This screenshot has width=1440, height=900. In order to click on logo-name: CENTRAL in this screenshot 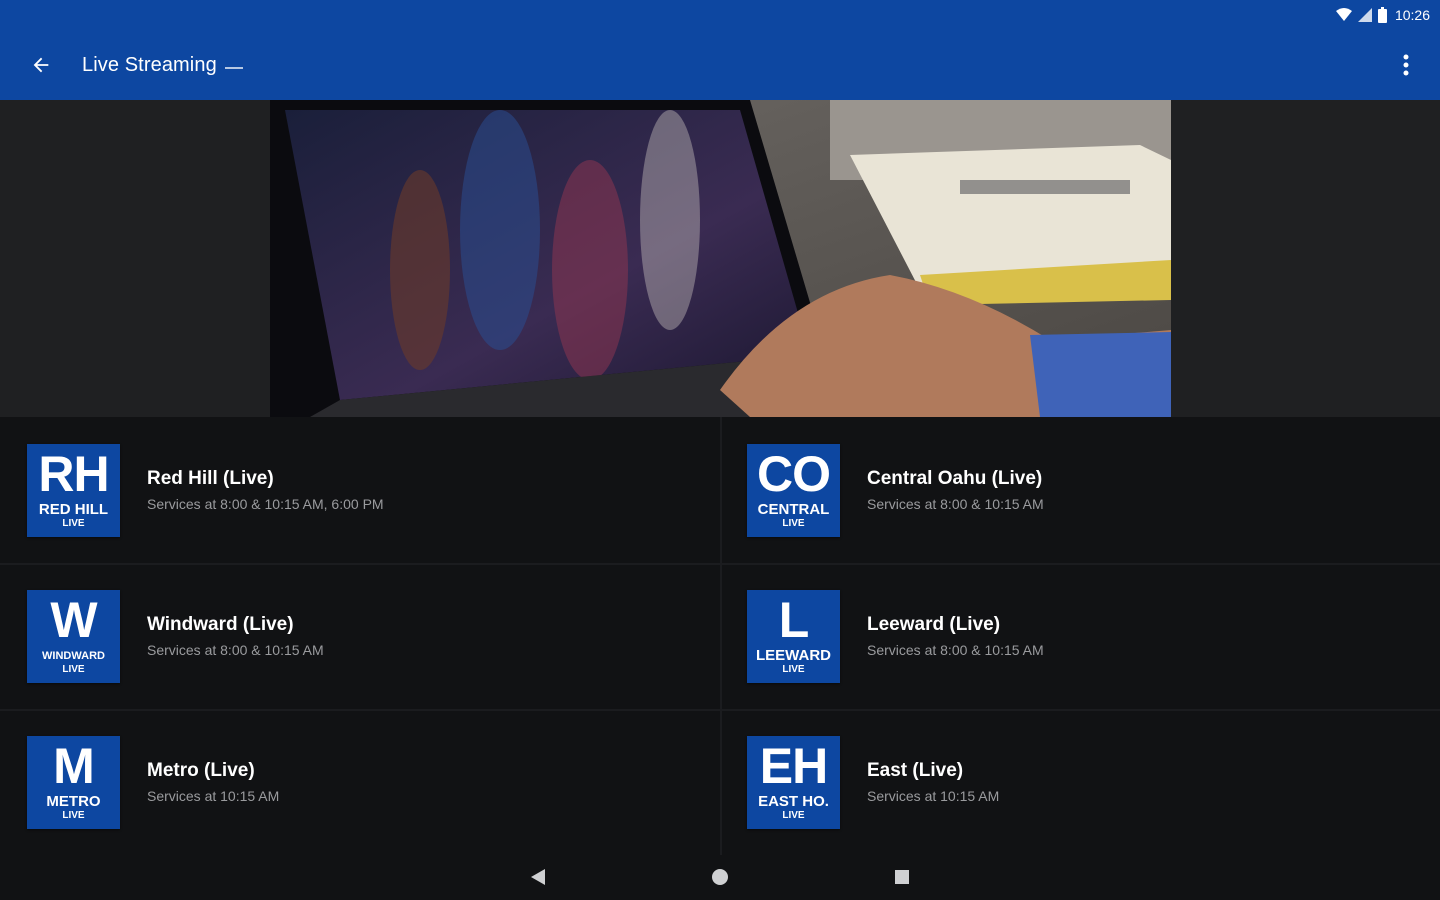, I will do `click(793, 509)`.